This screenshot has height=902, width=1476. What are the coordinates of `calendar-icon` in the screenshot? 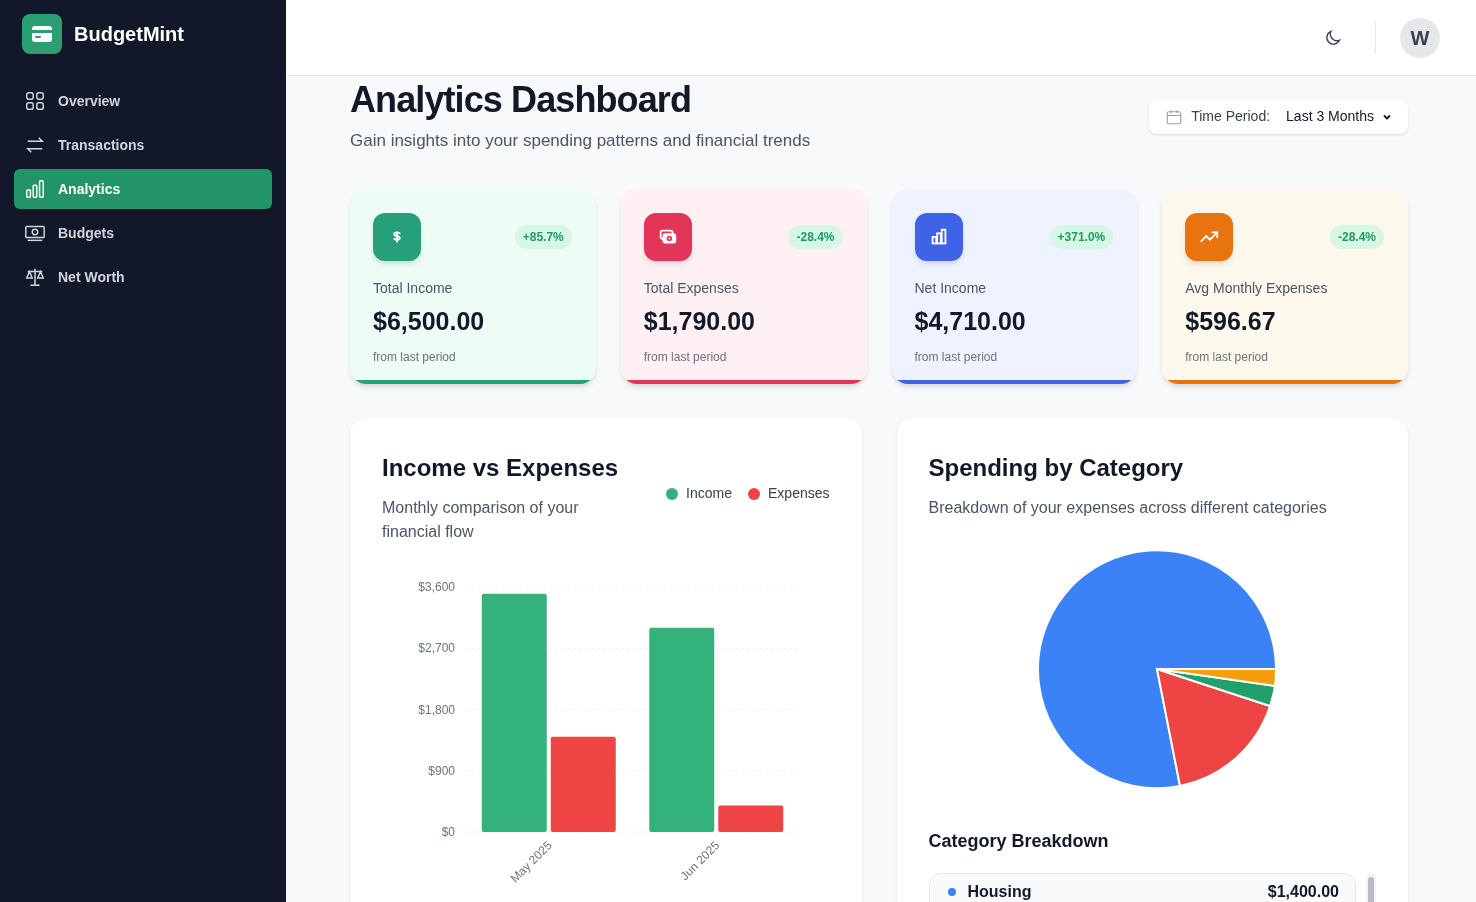 It's located at (1174, 116).